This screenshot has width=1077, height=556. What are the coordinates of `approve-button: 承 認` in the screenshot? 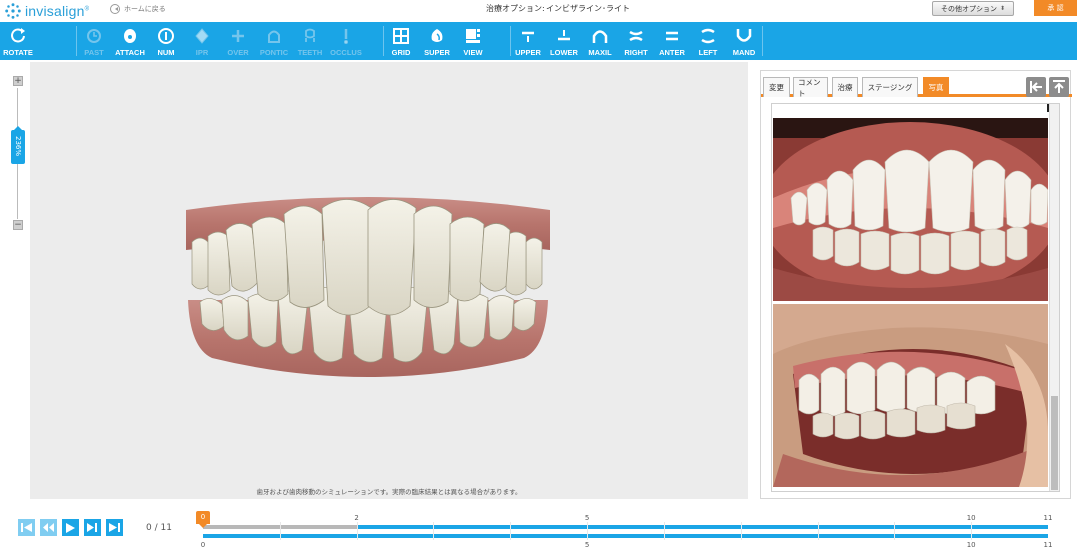 It's located at (1055, 8).